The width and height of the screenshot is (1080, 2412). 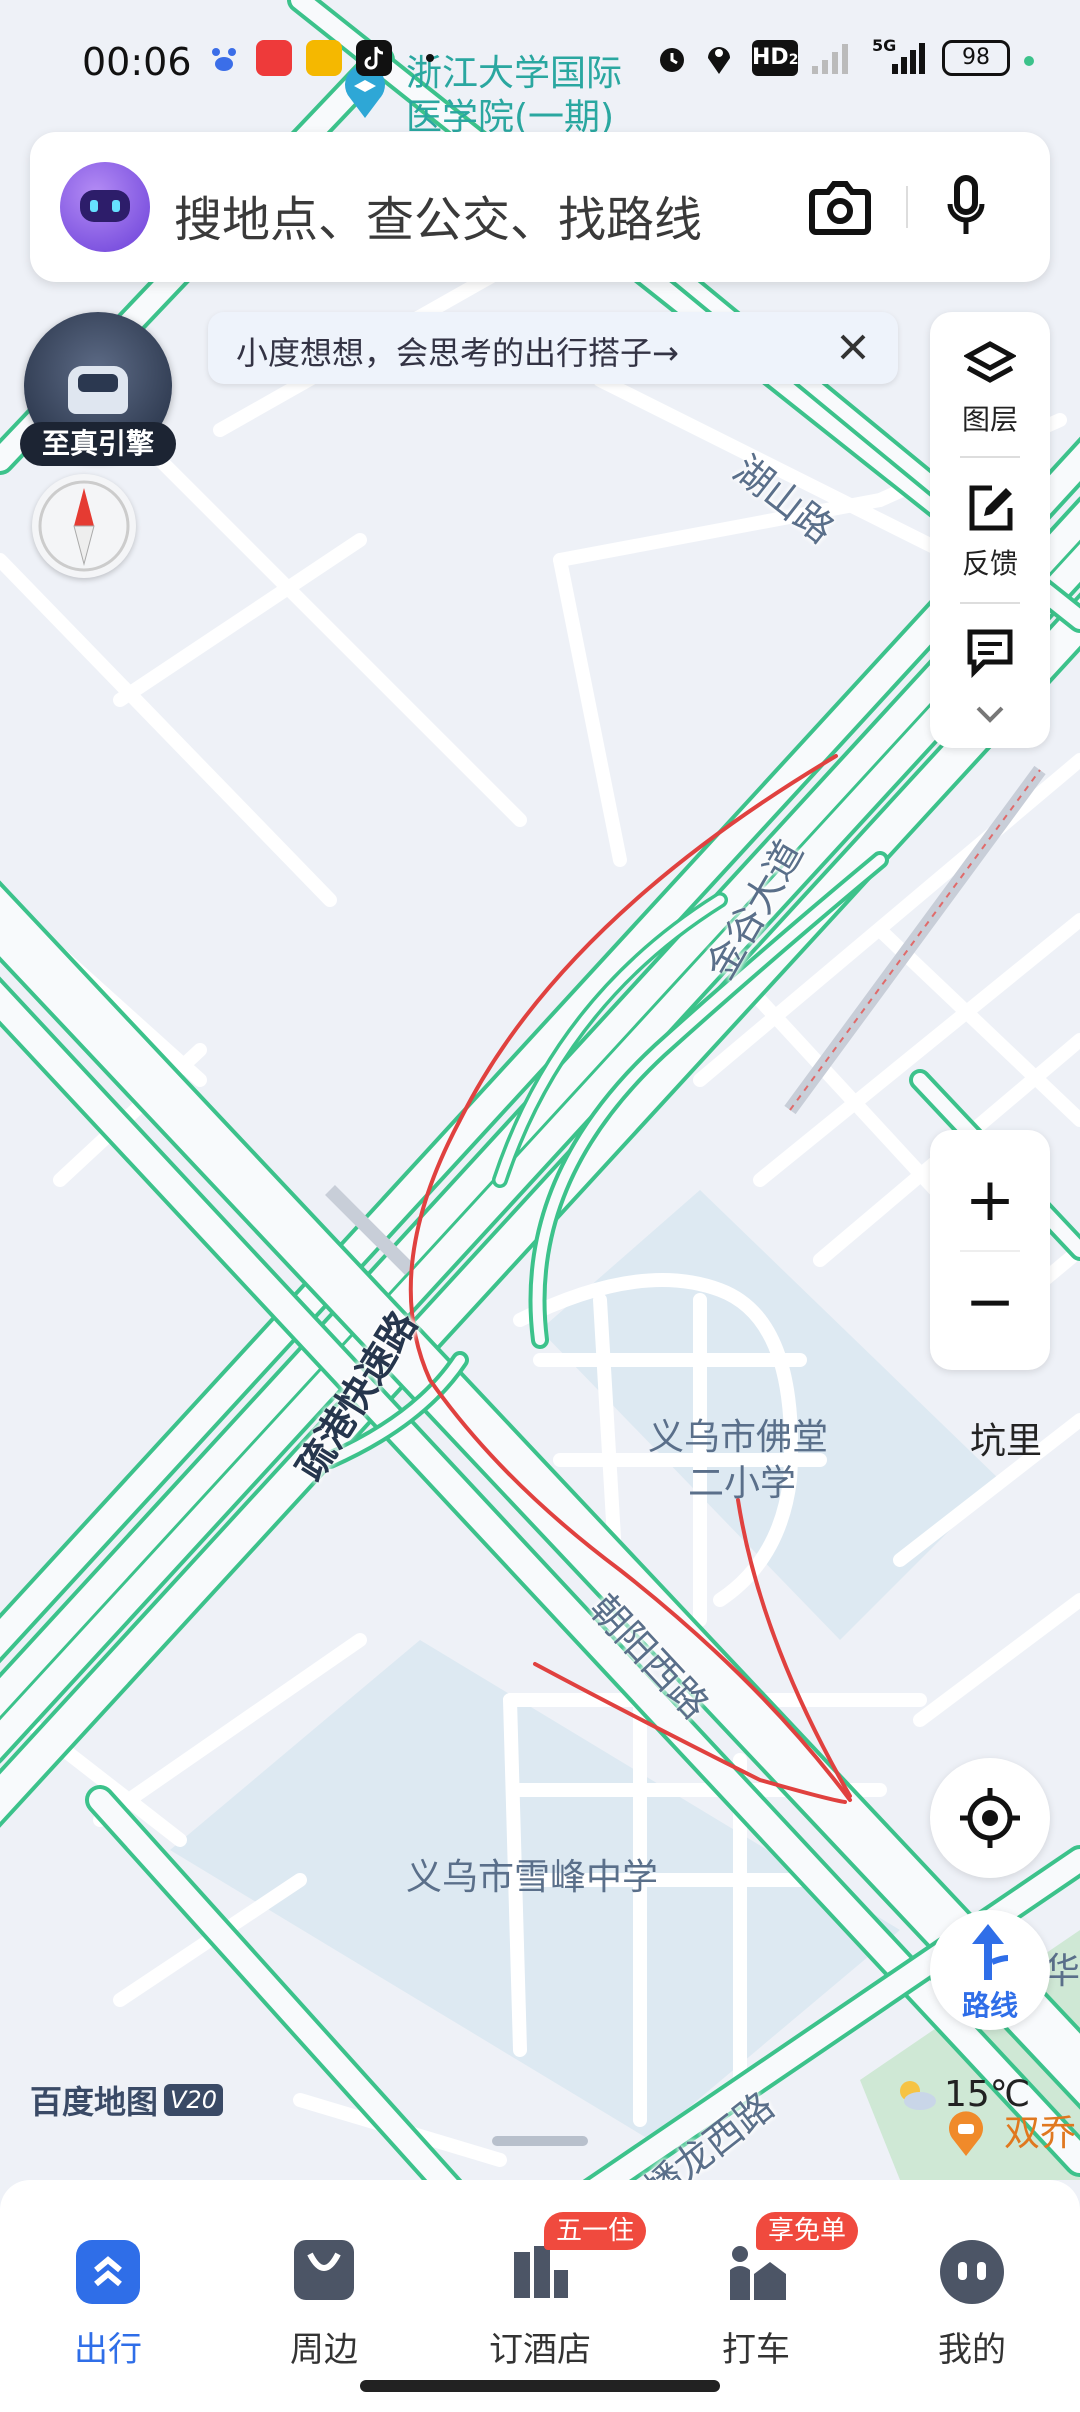 I want to click on alarm-icon, so click(x=672, y=58).